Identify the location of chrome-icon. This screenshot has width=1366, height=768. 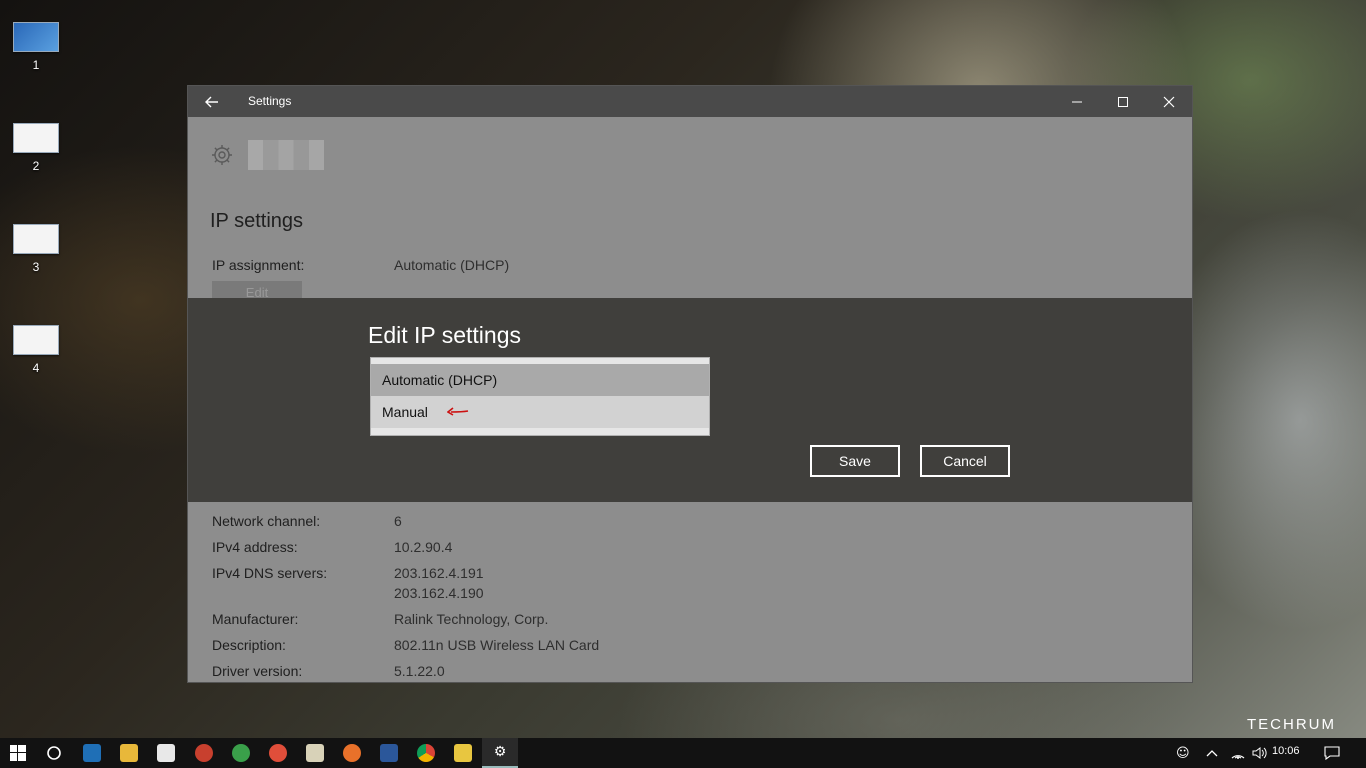
(426, 753).